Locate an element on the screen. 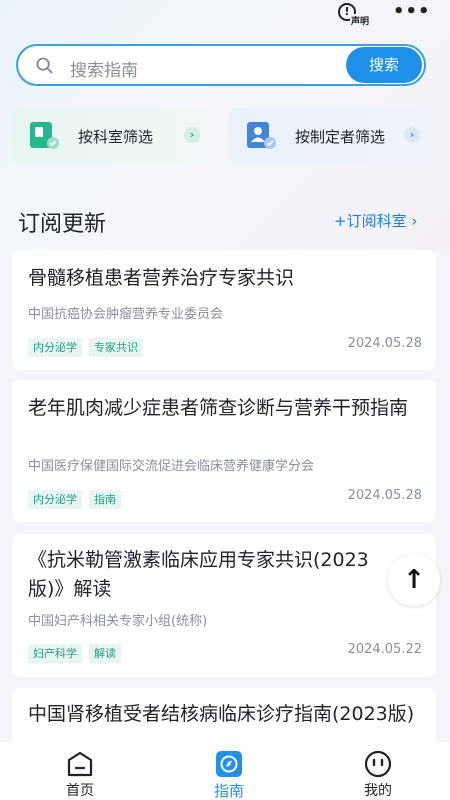  statement-label: 声明 is located at coordinates (360, 20).